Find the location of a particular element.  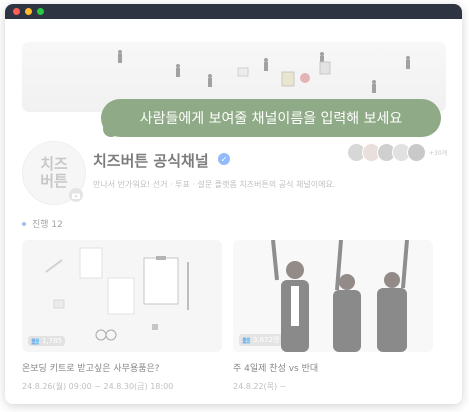

in-progress-label: 진행 12 is located at coordinates (47, 225).